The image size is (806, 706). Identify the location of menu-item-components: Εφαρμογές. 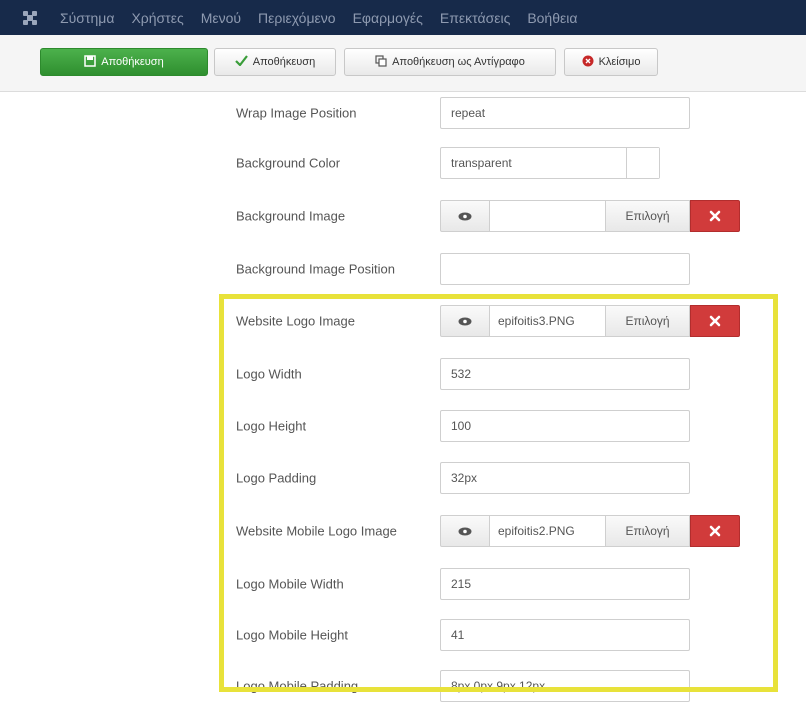
(388, 18).